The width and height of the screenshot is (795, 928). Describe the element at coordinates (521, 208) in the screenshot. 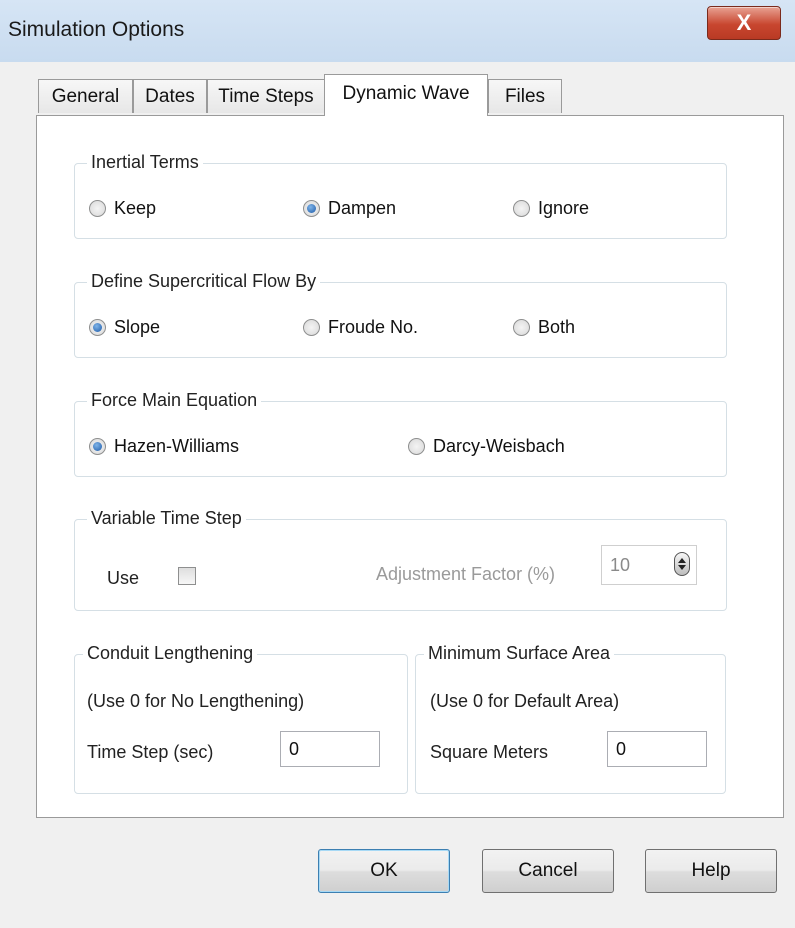

I see `radio-ignore-circle` at that location.